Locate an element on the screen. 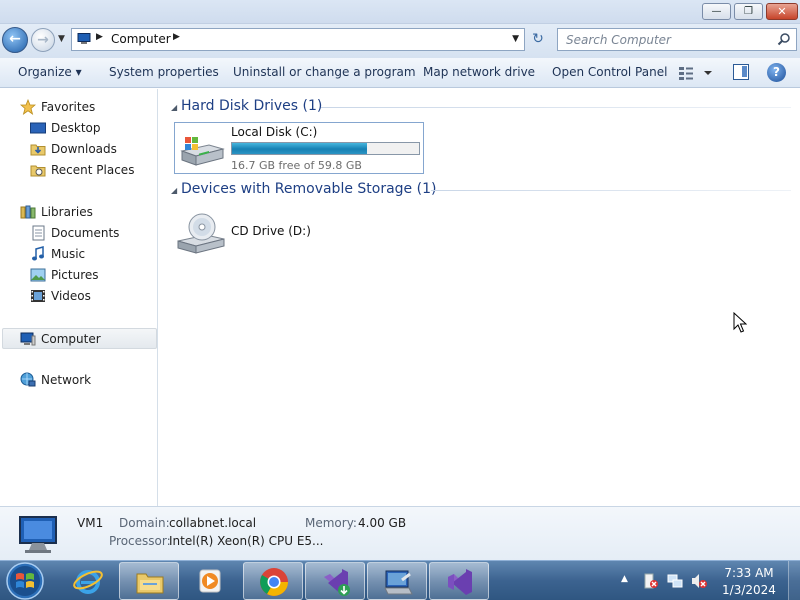  pictures-icon is located at coordinates (38, 275).